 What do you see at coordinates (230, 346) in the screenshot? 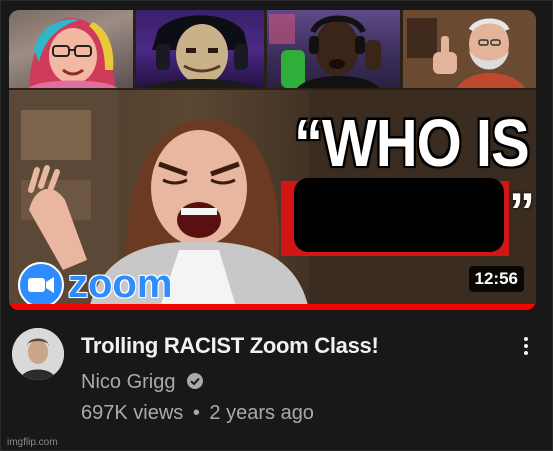
I see `video-title: Trolling RACIST Zoom Class!` at bounding box center [230, 346].